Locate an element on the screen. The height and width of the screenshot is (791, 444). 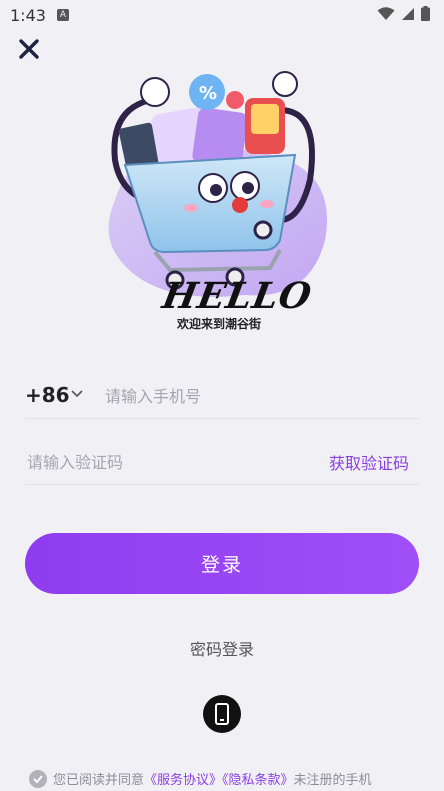
agreement-suffix: 未注册的手机 is located at coordinates (332, 780).